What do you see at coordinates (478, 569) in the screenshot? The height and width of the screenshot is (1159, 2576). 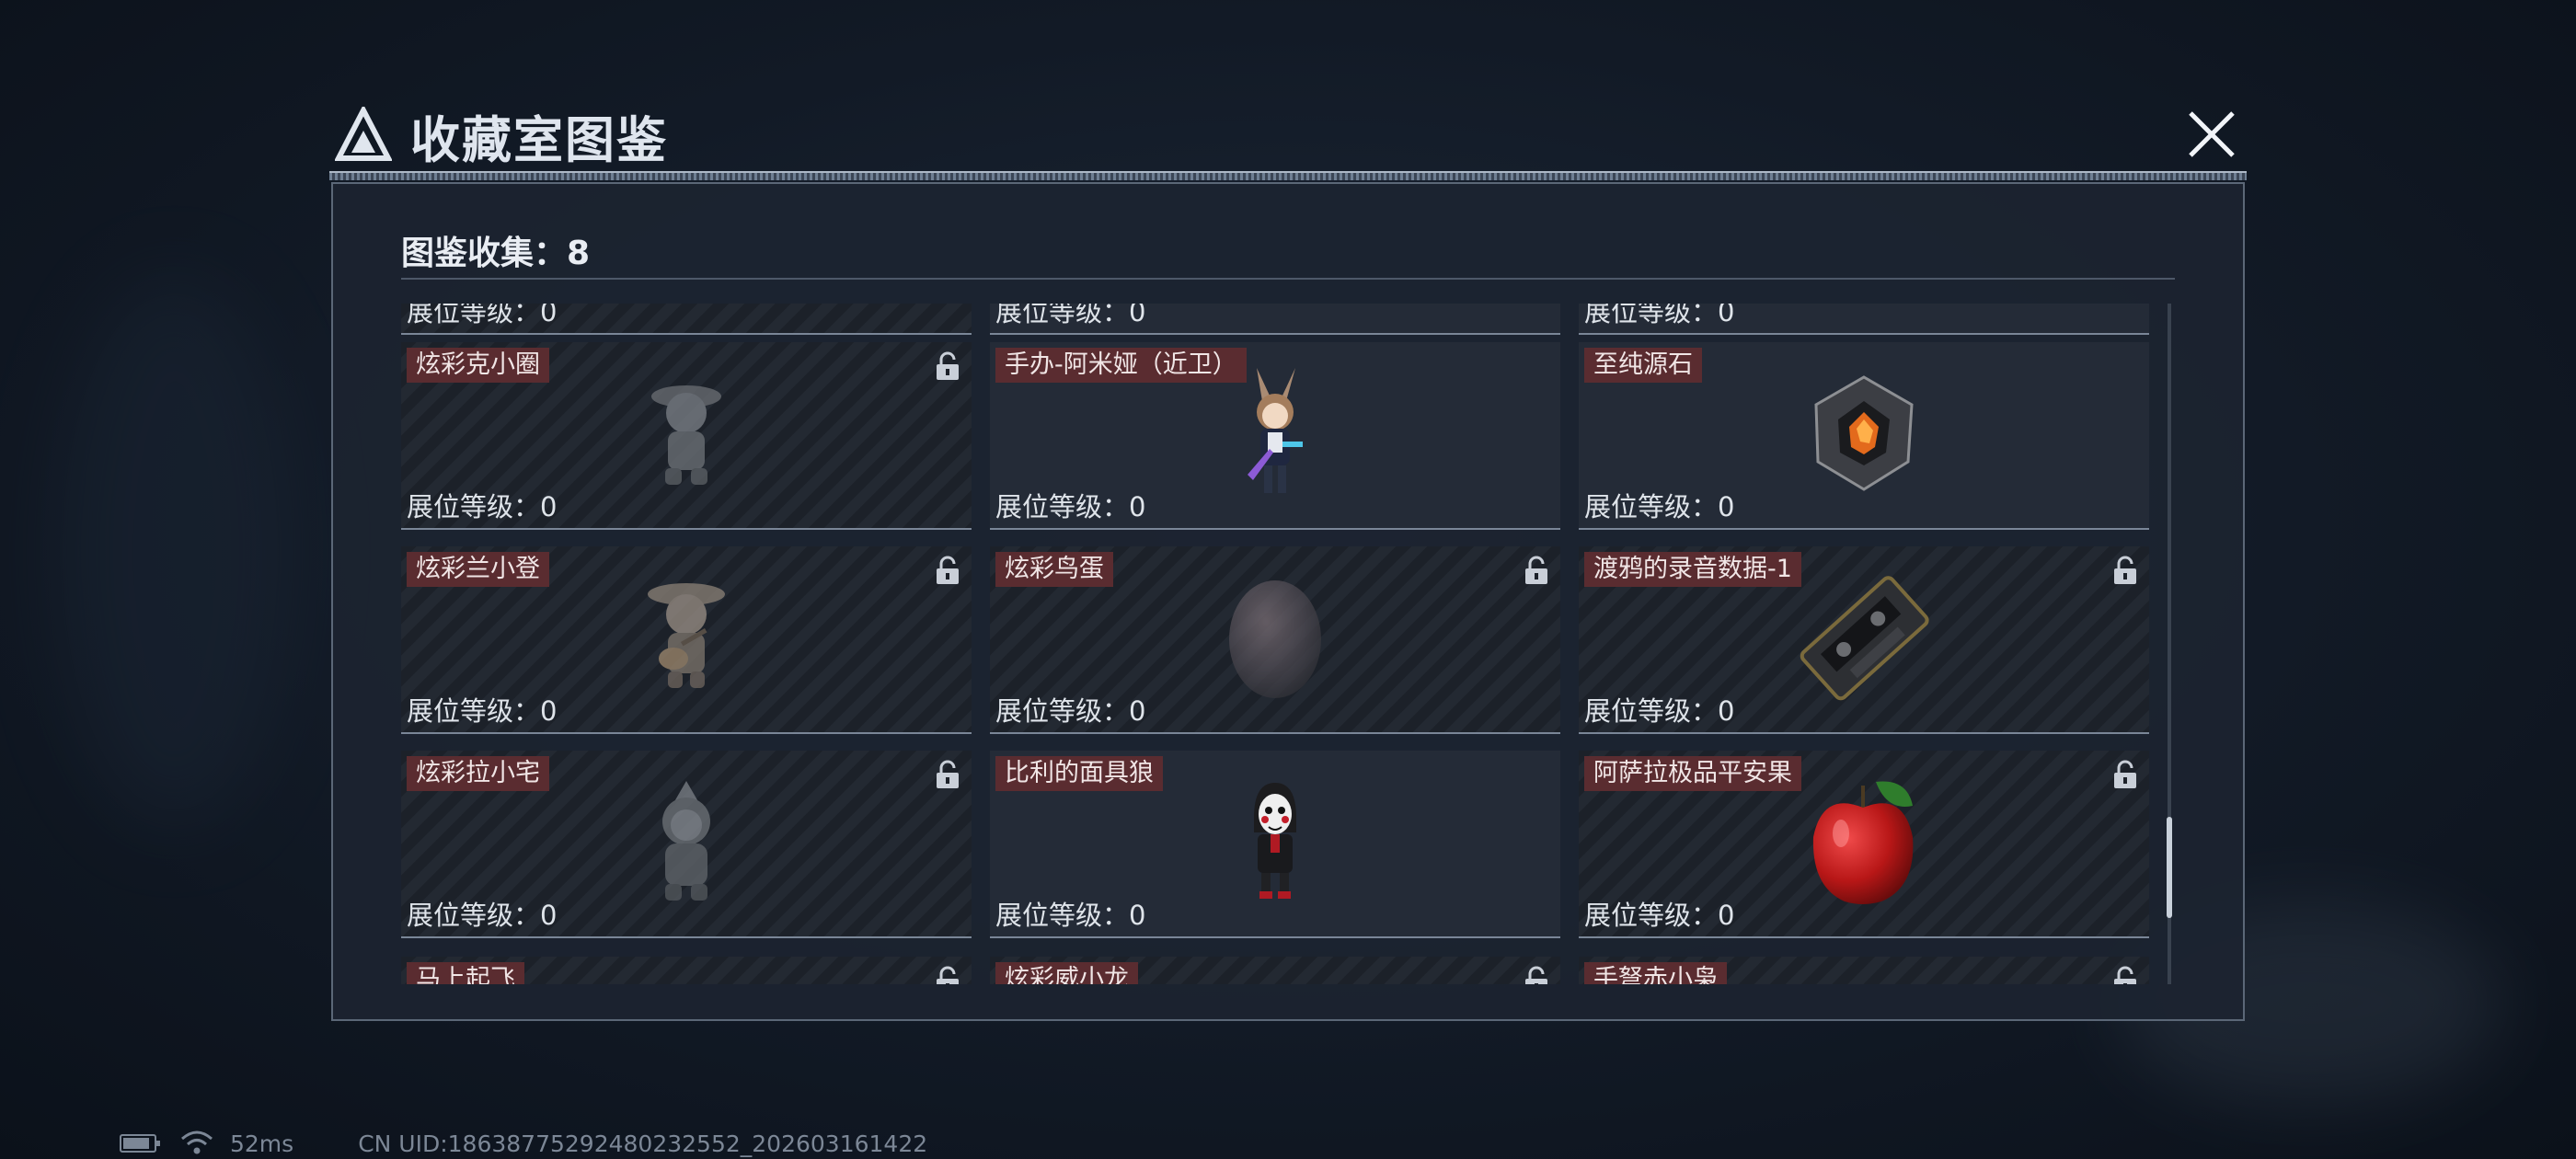 I see `item-name: 炫彩兰小登` at bounding box center [478, 569].